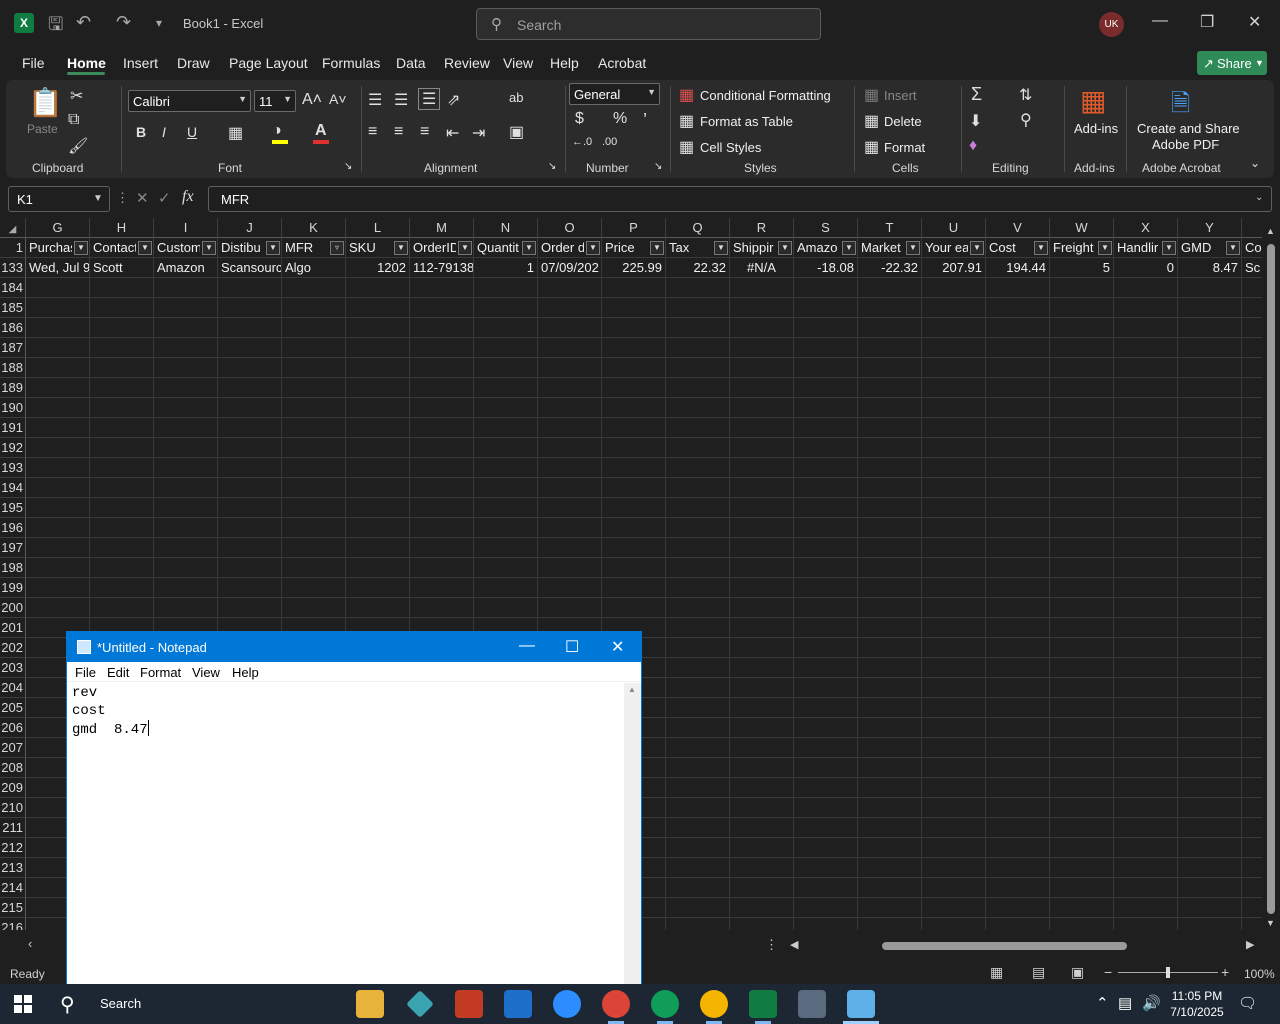 The width and height of the screenshot is (1280, 1024). Describe the element at coordinates (13, 448) in the screenshot. I see `row-header: 192` at that location.